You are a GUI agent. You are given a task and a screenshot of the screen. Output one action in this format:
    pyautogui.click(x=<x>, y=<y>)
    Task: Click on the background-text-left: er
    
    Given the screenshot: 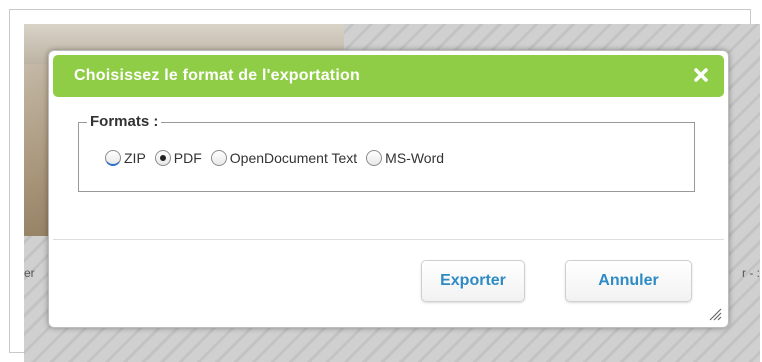 What is the action you would take?
    pyautogui.click(x=29, y=273)
    